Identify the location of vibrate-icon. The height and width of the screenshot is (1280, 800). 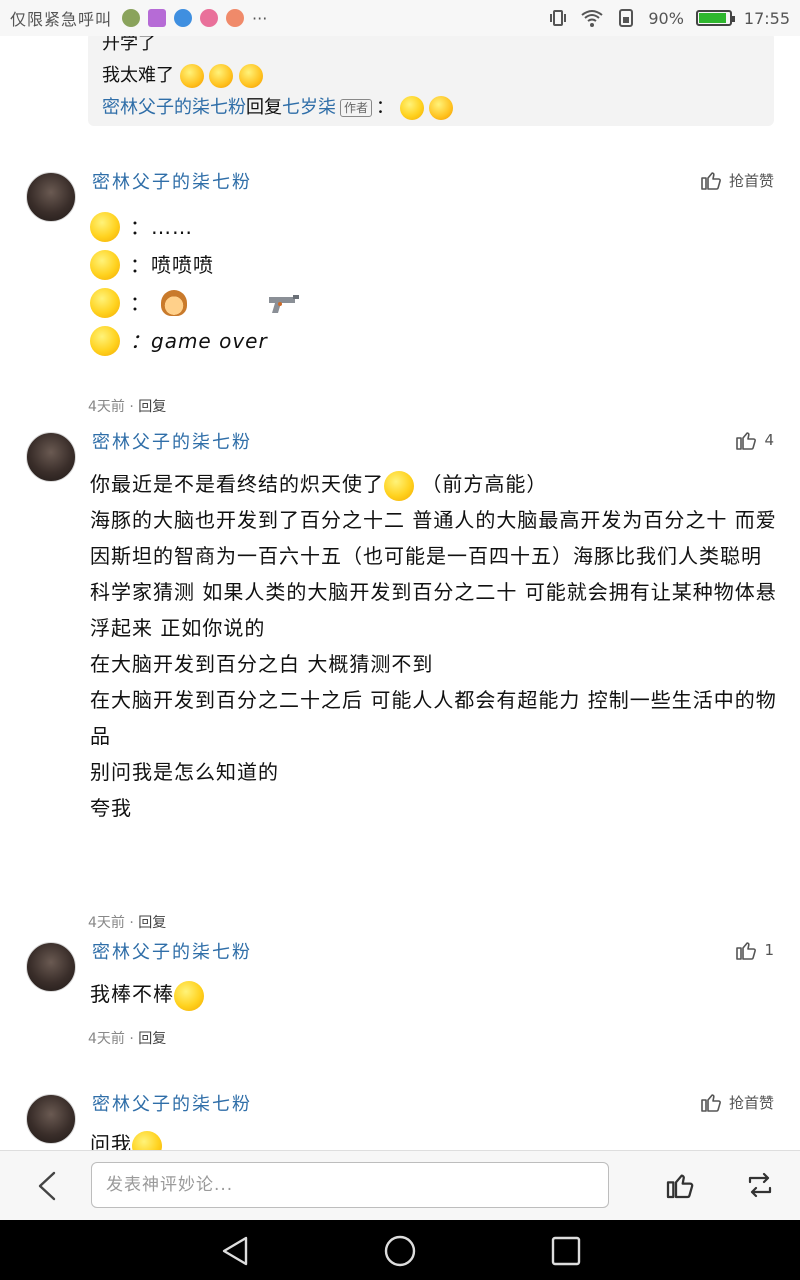
(558, 18).